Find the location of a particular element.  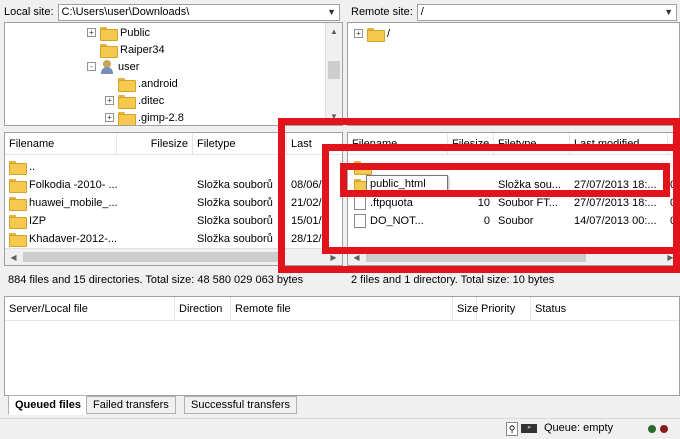

tab-failed-transfers: Failed transfers is located at coordinates (131, 405).